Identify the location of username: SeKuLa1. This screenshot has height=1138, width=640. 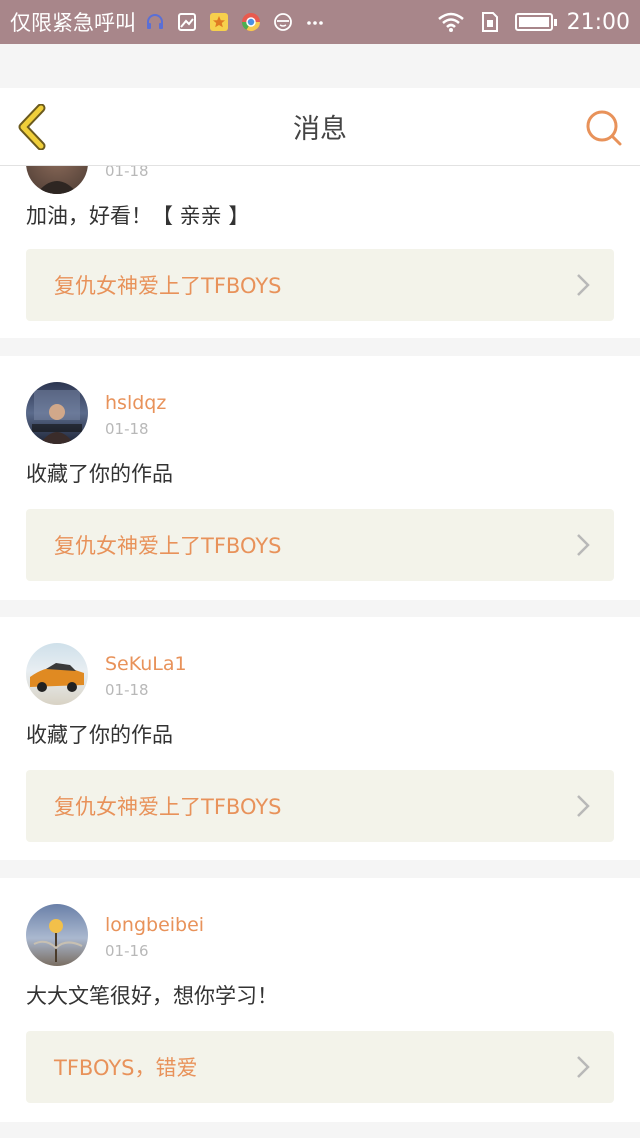
(146, 664).